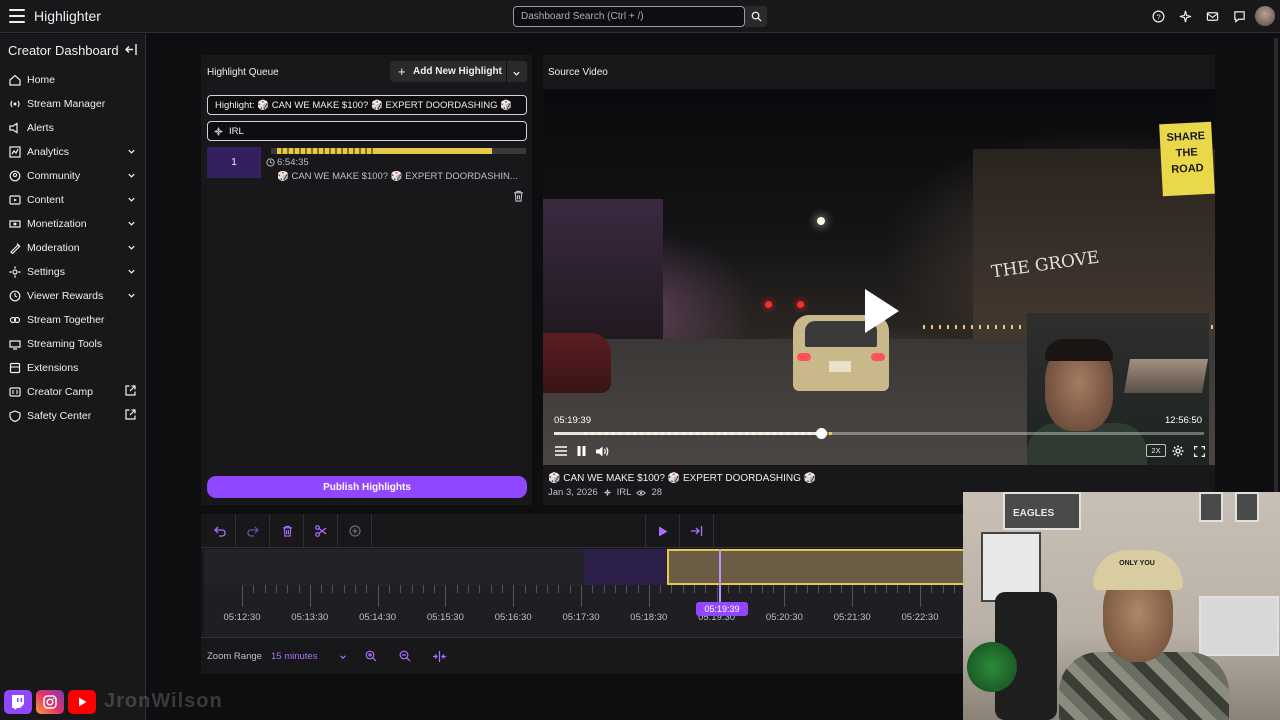  Describe the element at coordinates (1185, 16) in the screenshot. I see `magic-icon` at that location.